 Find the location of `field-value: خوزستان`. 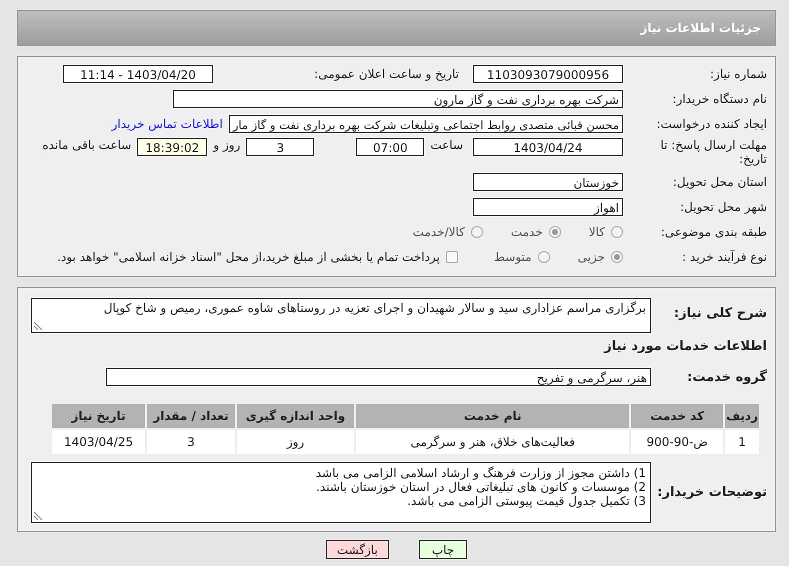

field-value: خوزستان is located at coordinates (548, 182).